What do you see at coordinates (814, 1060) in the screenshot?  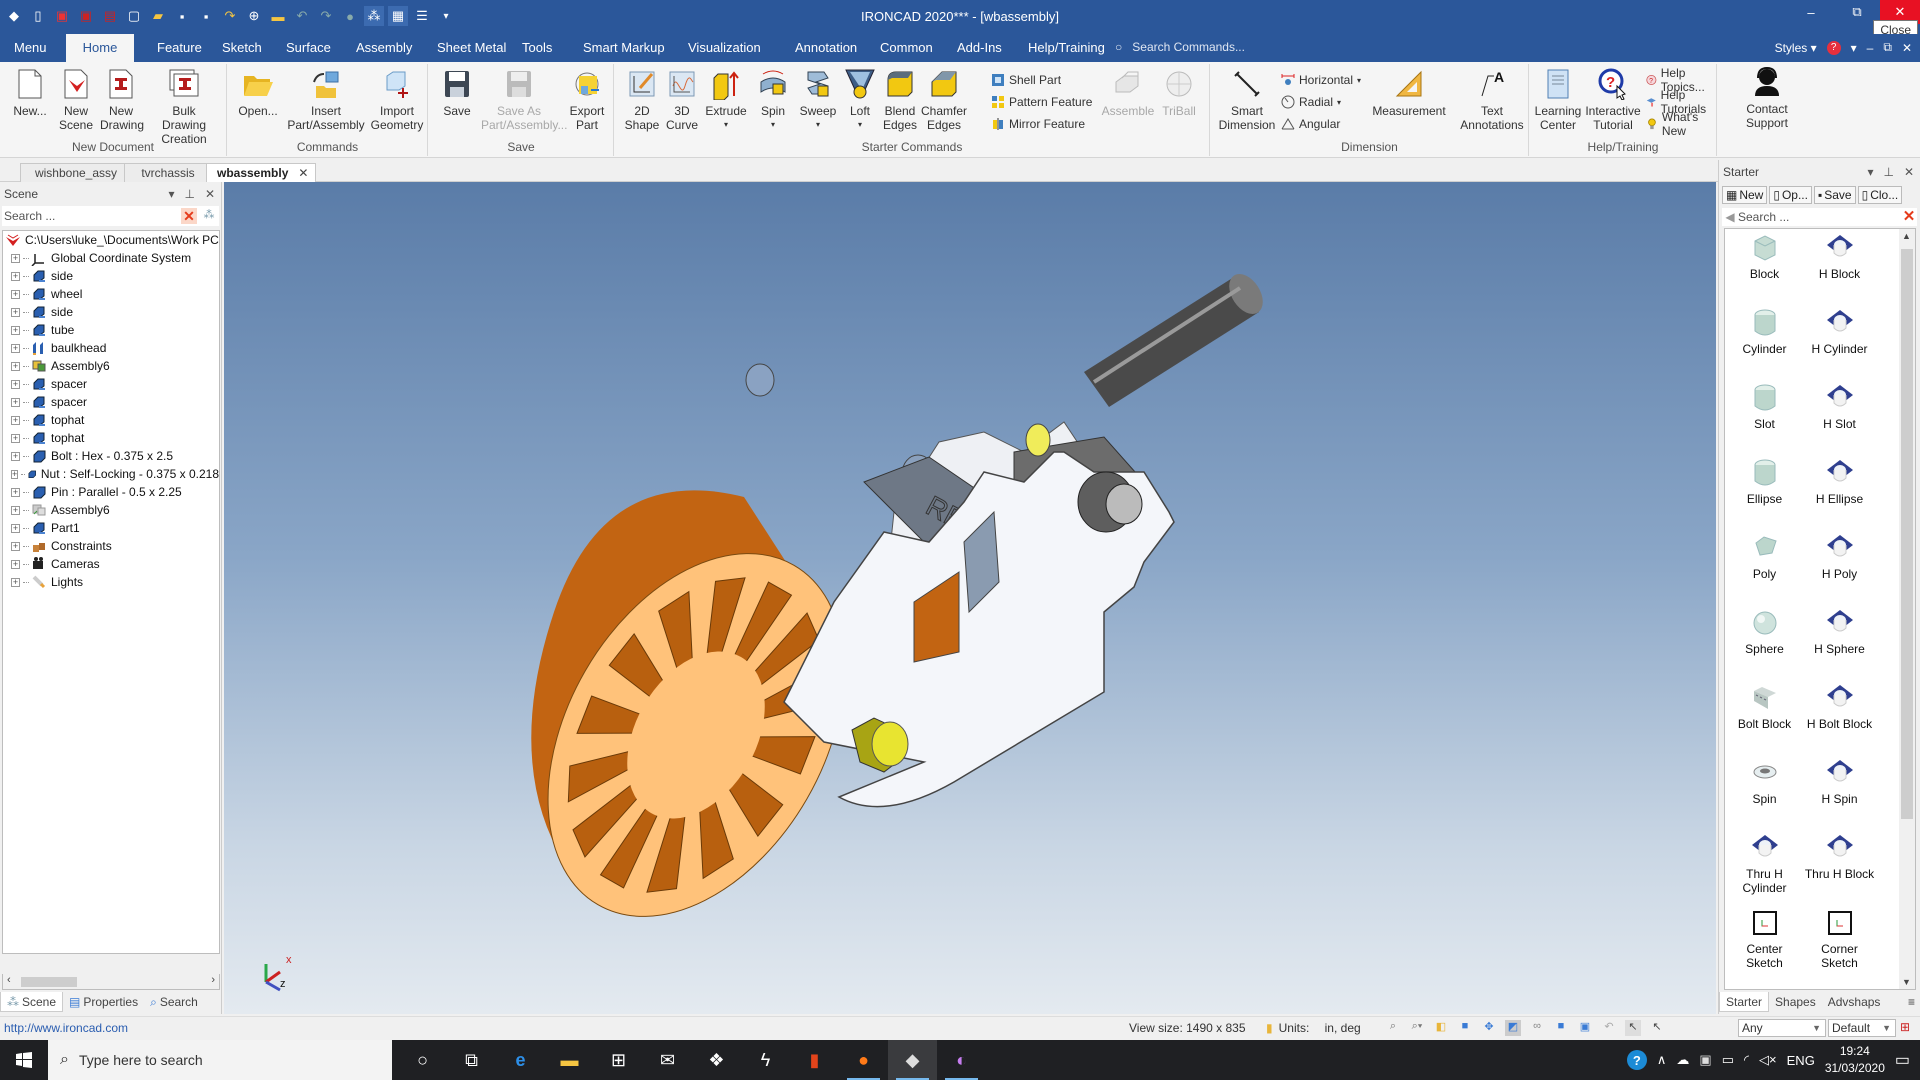 I see `office-icon: ▮` at bounding box center [814, 1060].